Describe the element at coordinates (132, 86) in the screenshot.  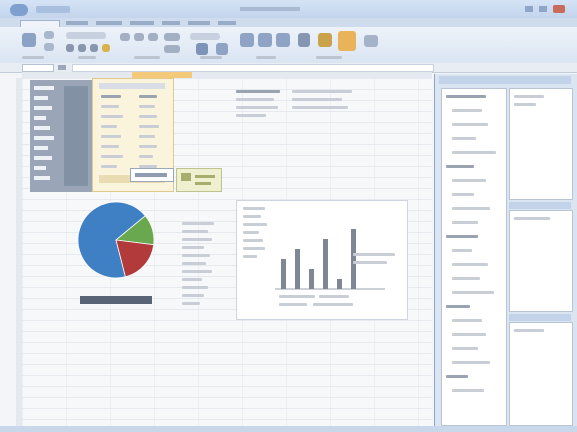
I see `table-header` at that location.